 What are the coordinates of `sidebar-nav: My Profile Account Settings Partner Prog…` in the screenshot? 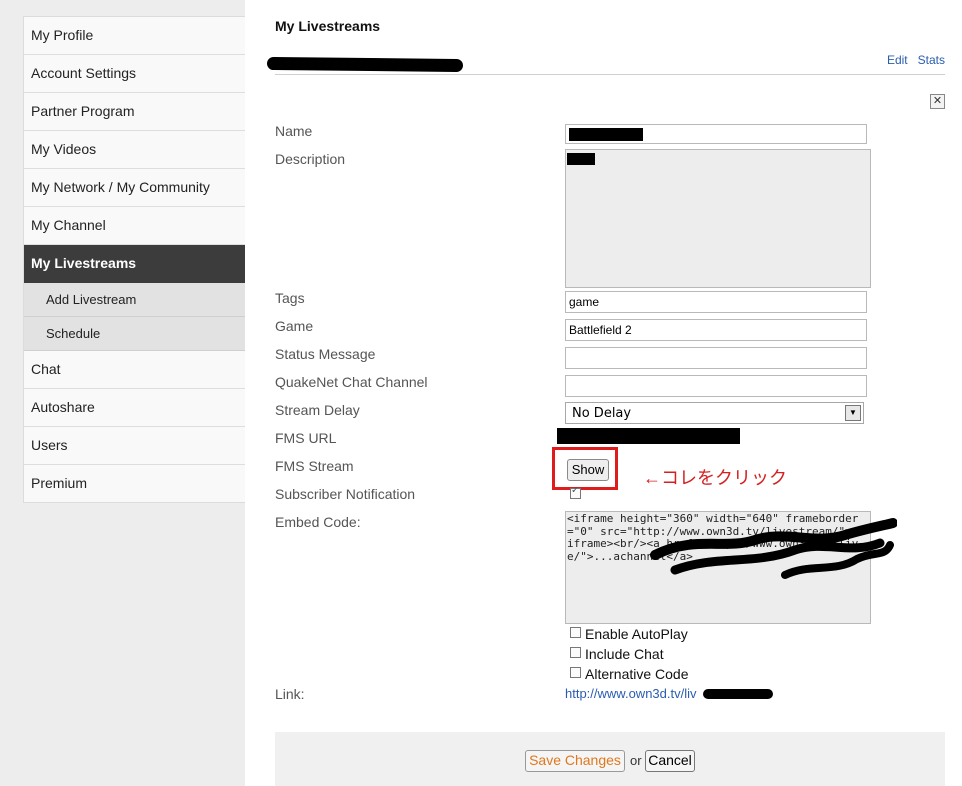 It's located at (134, 259).